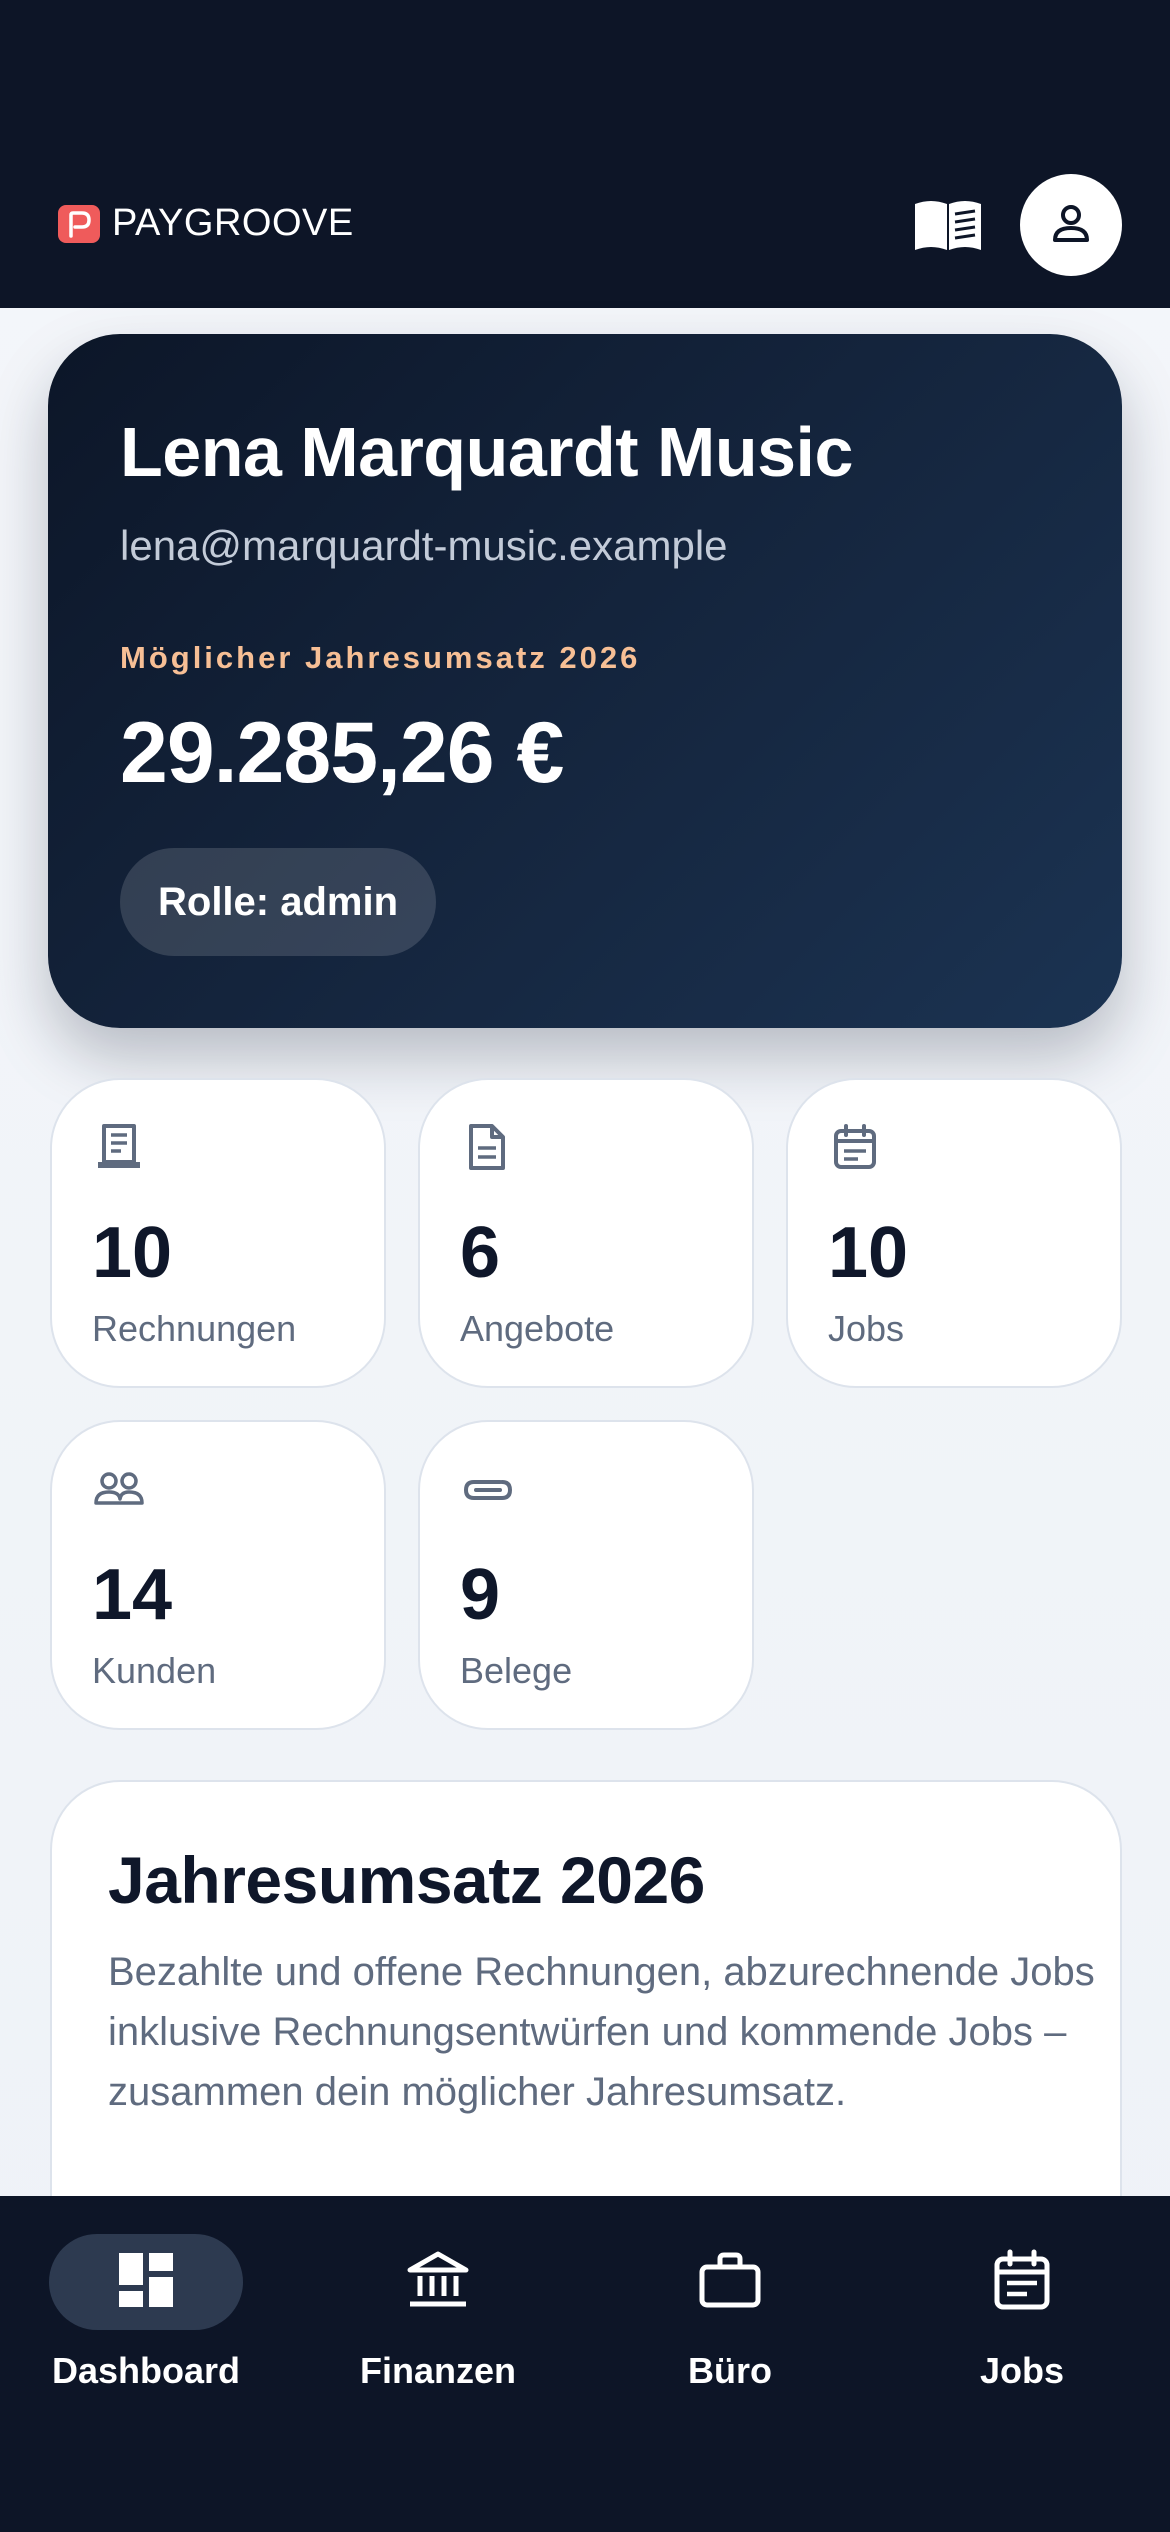 This screenshot has height=2532, width=1170. What do you see at coordinates (233, 223) in the screenshot?
I see `brand-name: PAYGROOVE` at bounding box center [233, 223].